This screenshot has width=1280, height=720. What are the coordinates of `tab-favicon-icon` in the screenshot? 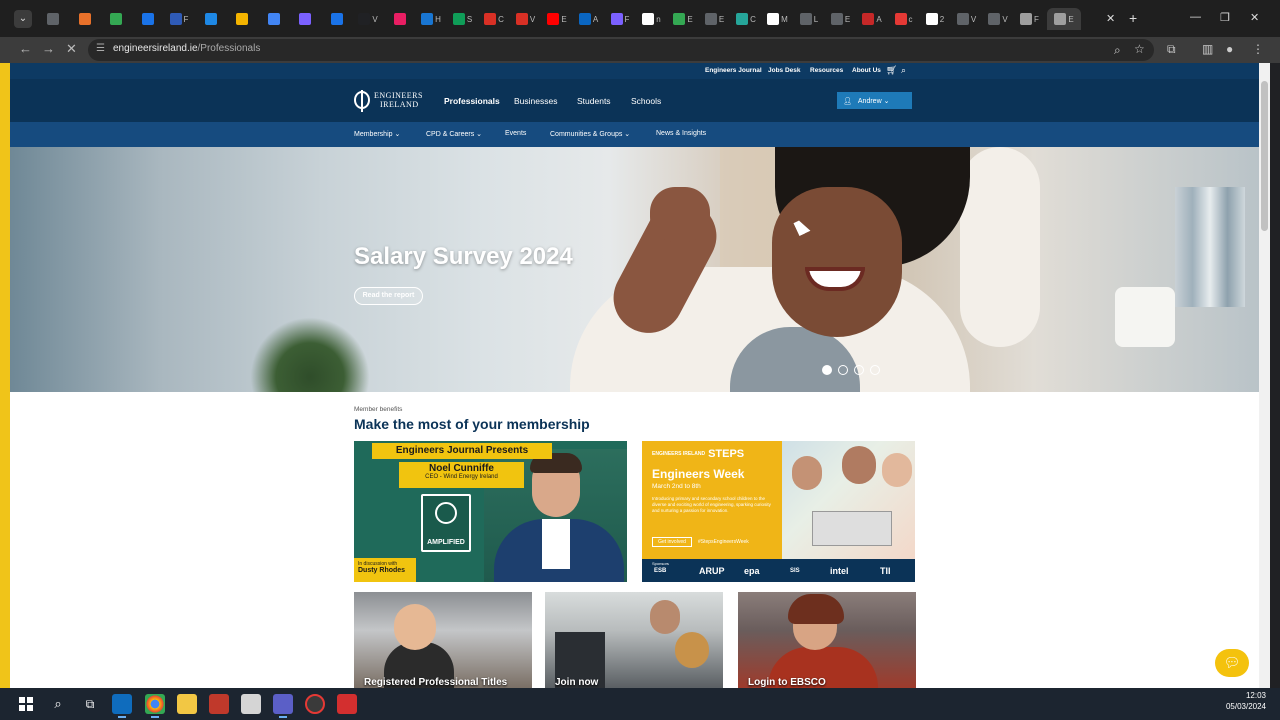 It's located at (399, 19).